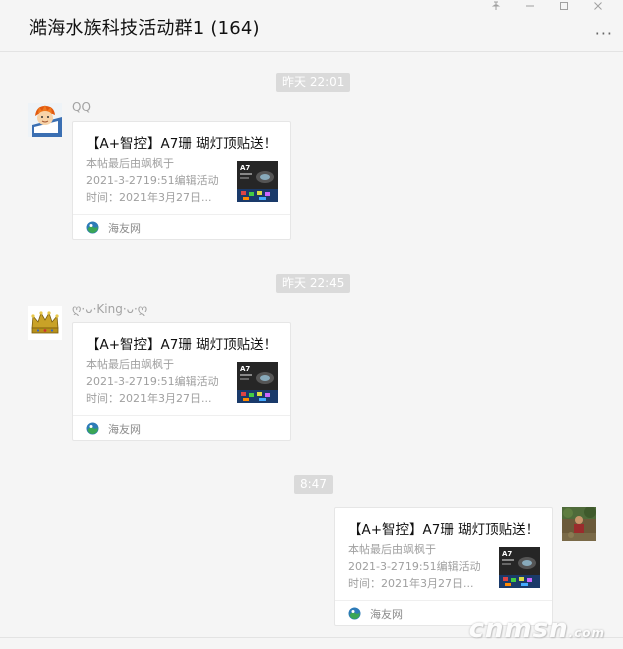 The image size is (623, 649). I want to click on crown-avatar-icon, so click(45, 323).